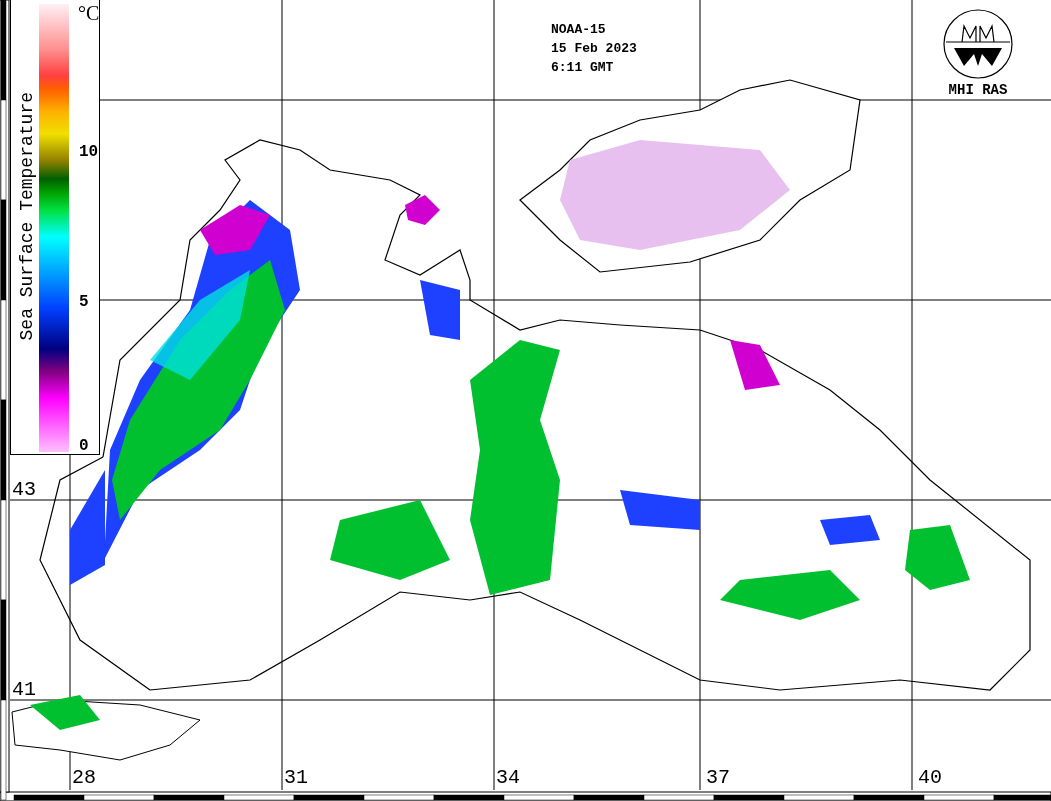  Describe the element at coordinates (84, 778) in the screenshot. I see `longitude-label: 28` at that location.